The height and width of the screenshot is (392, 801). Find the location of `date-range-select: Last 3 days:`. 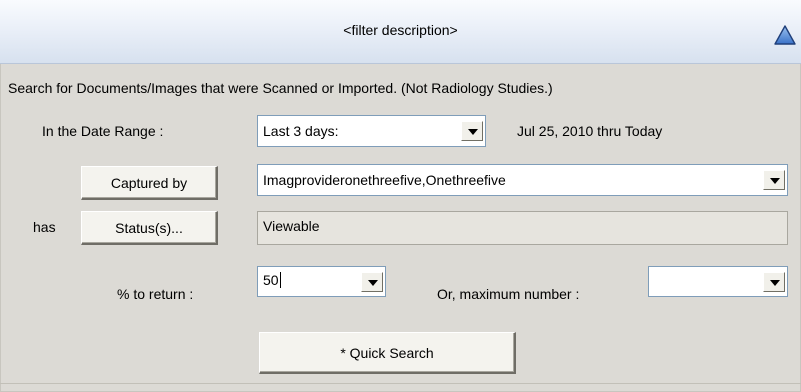

date-range-select: Last 3 days: is located at coordinates (371, 131).